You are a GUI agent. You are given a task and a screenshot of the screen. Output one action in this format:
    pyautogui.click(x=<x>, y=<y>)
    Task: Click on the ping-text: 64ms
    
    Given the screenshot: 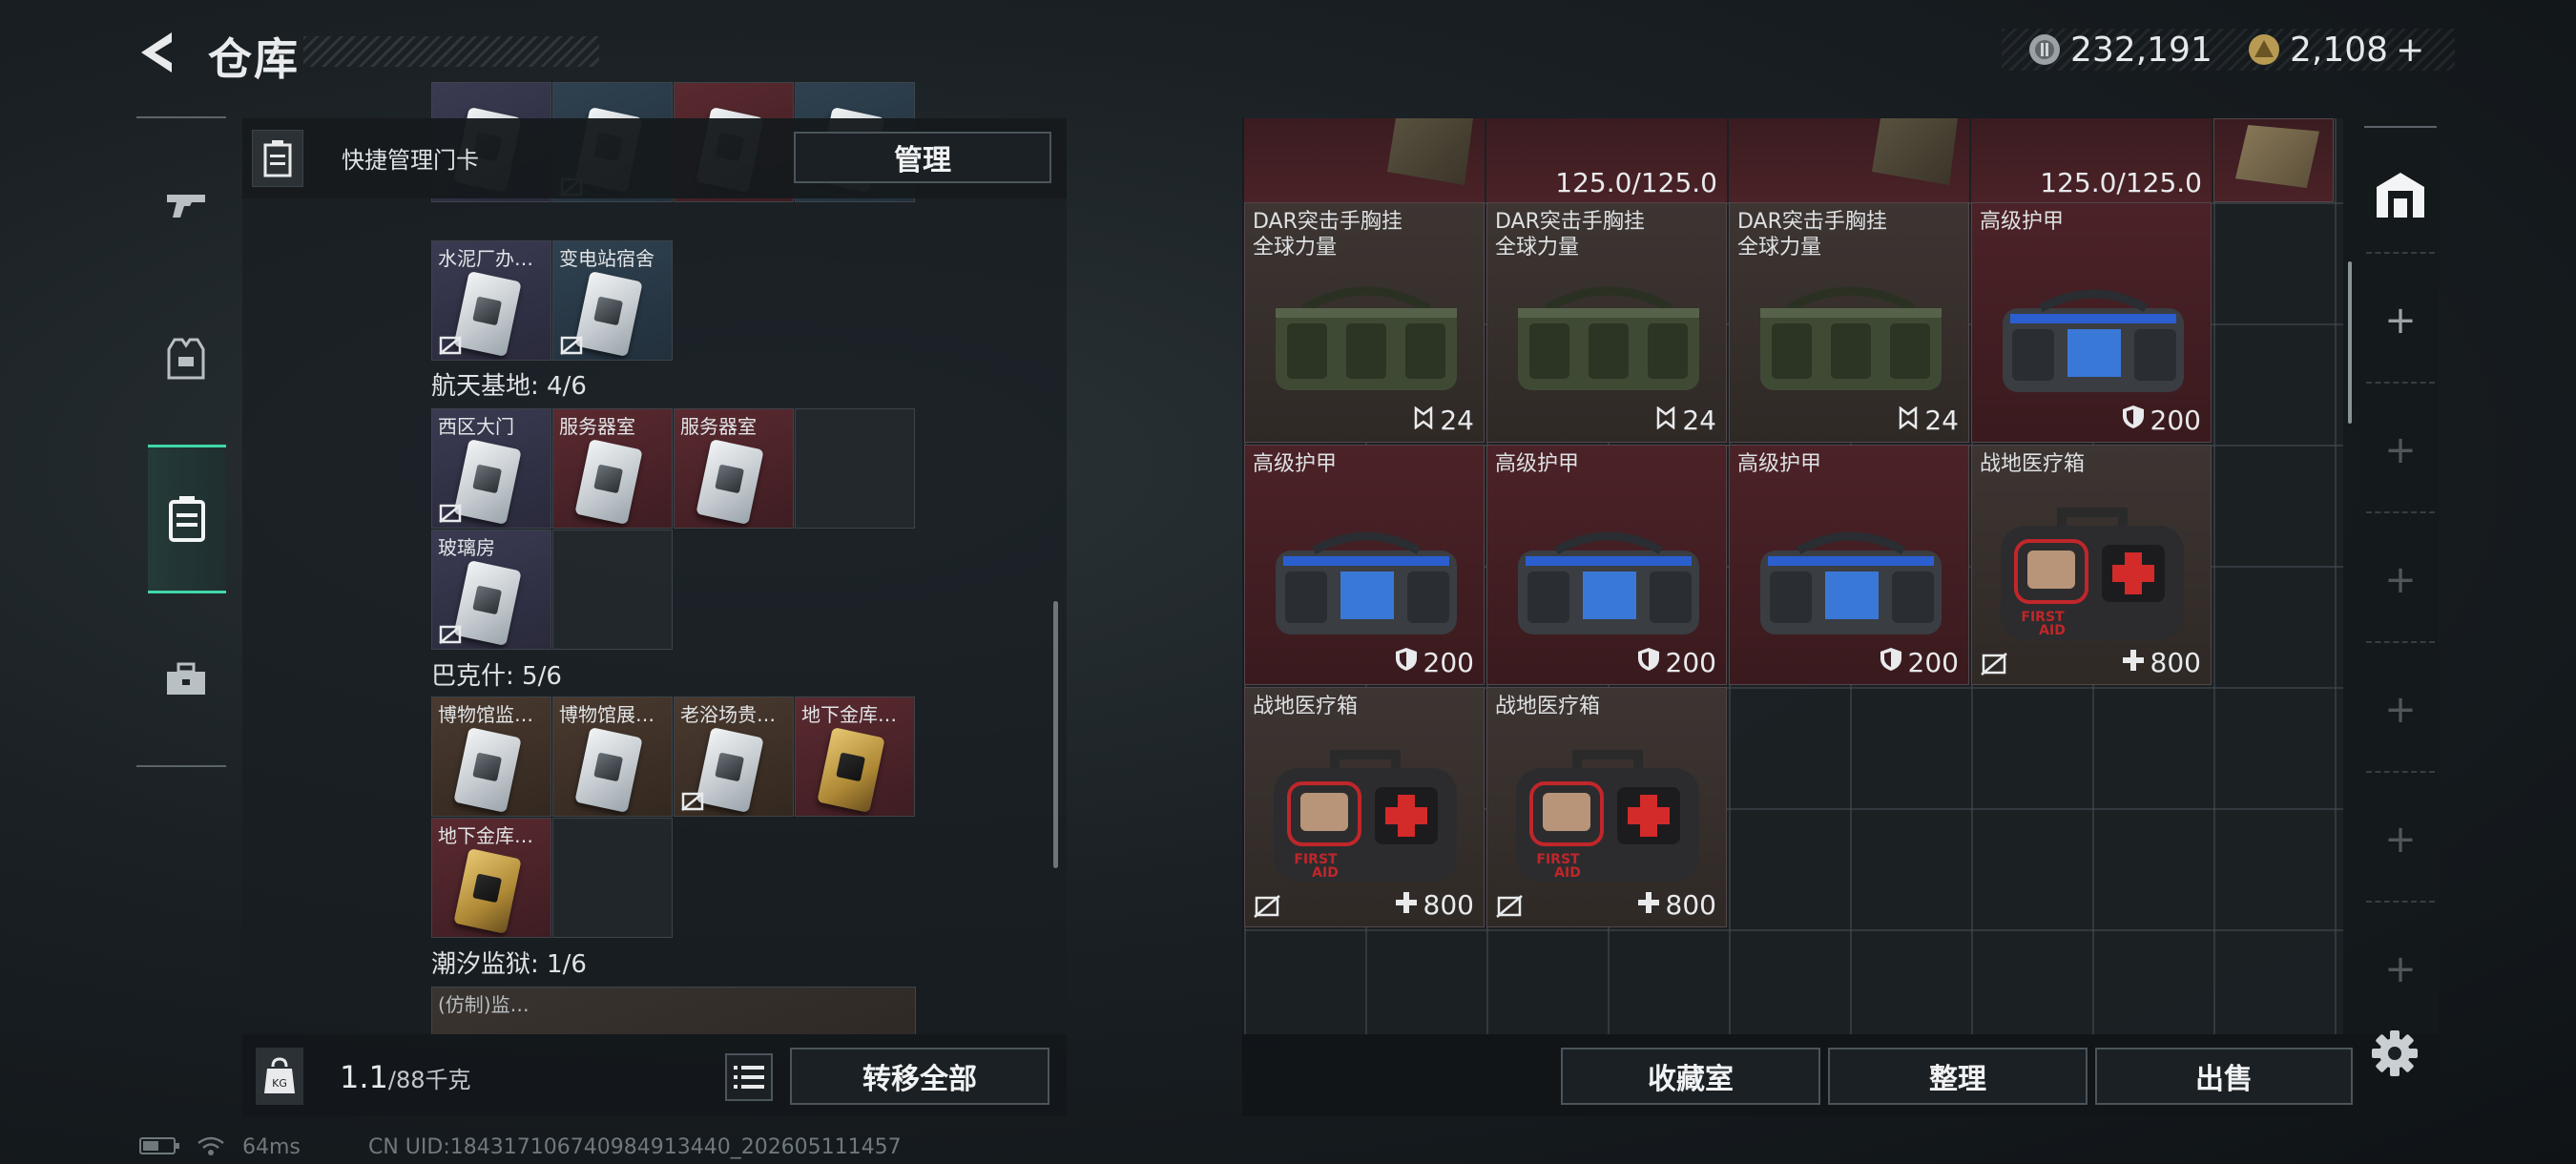 What is the action you would take?
    pyautogui.click(x=271, y=1147)
    